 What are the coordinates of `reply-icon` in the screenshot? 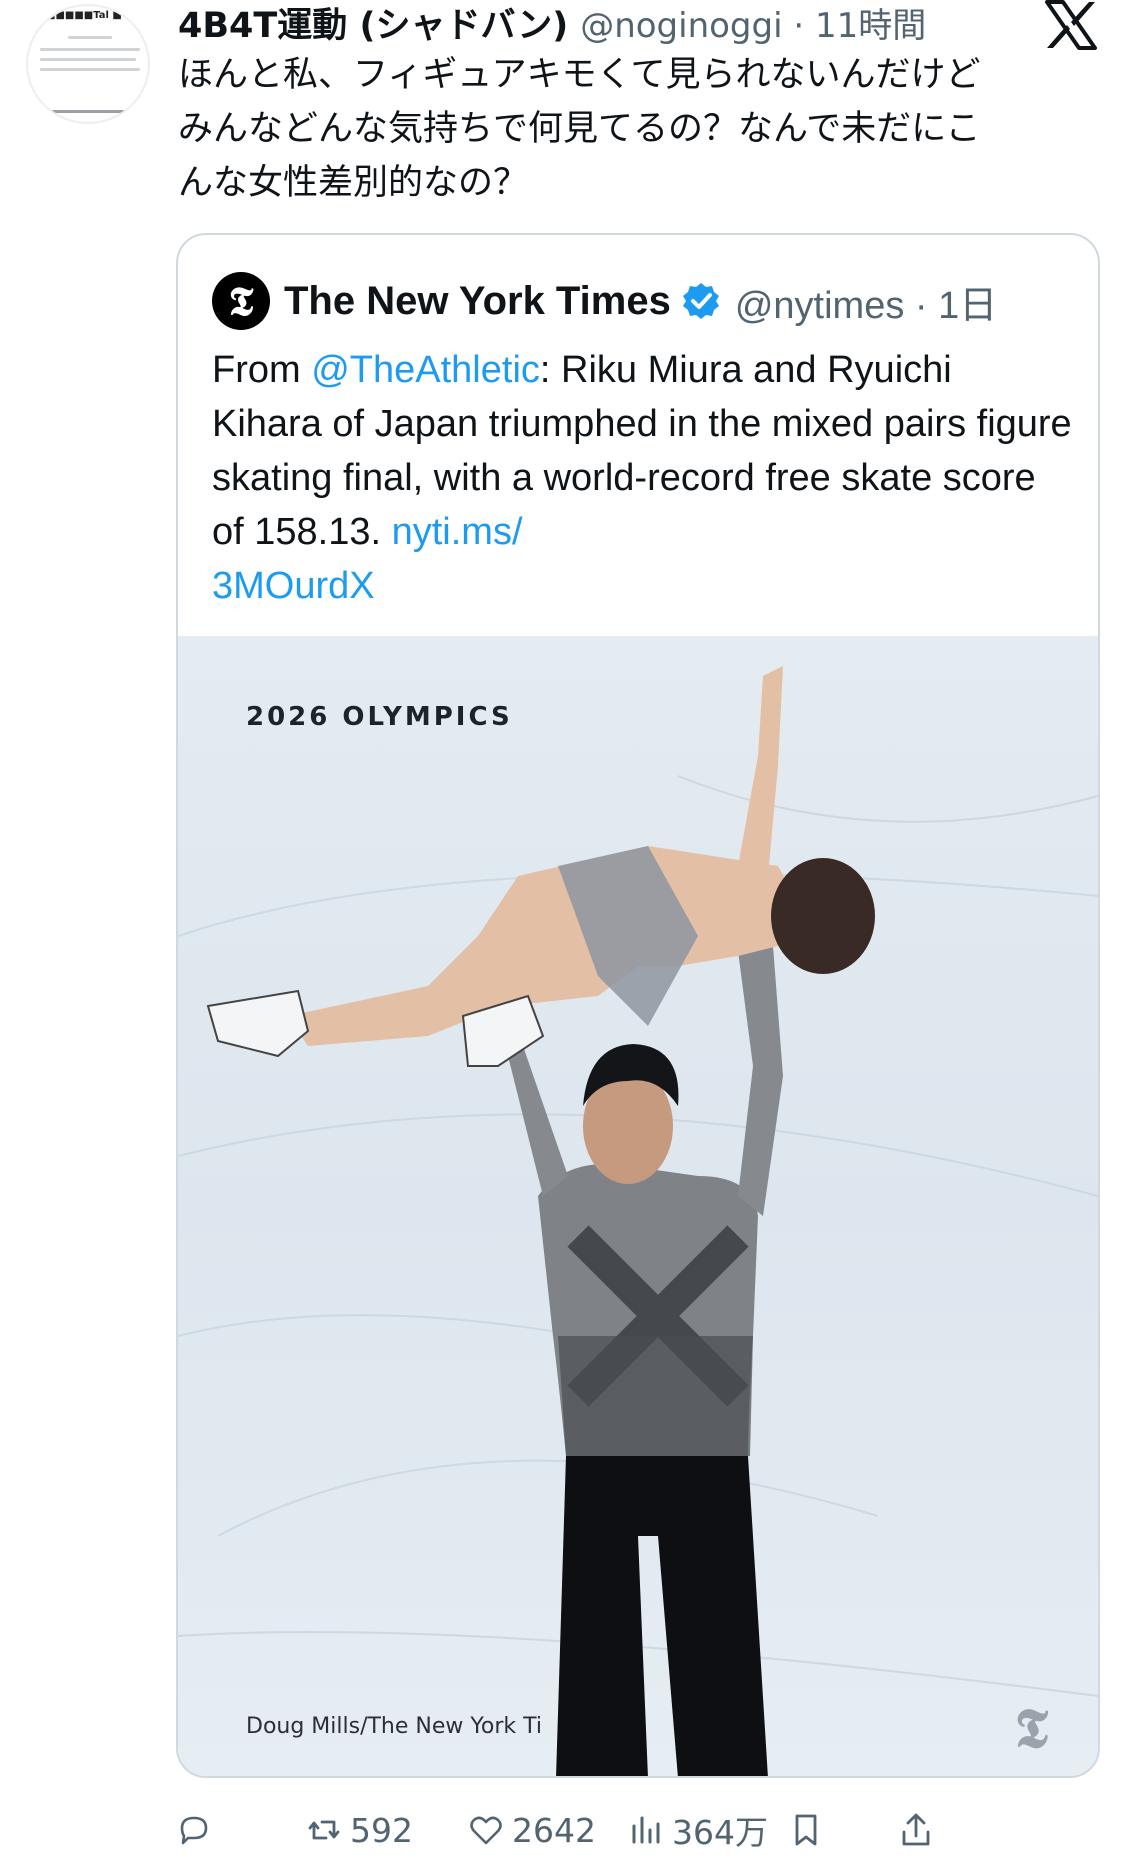 It's located at (194, 1830).